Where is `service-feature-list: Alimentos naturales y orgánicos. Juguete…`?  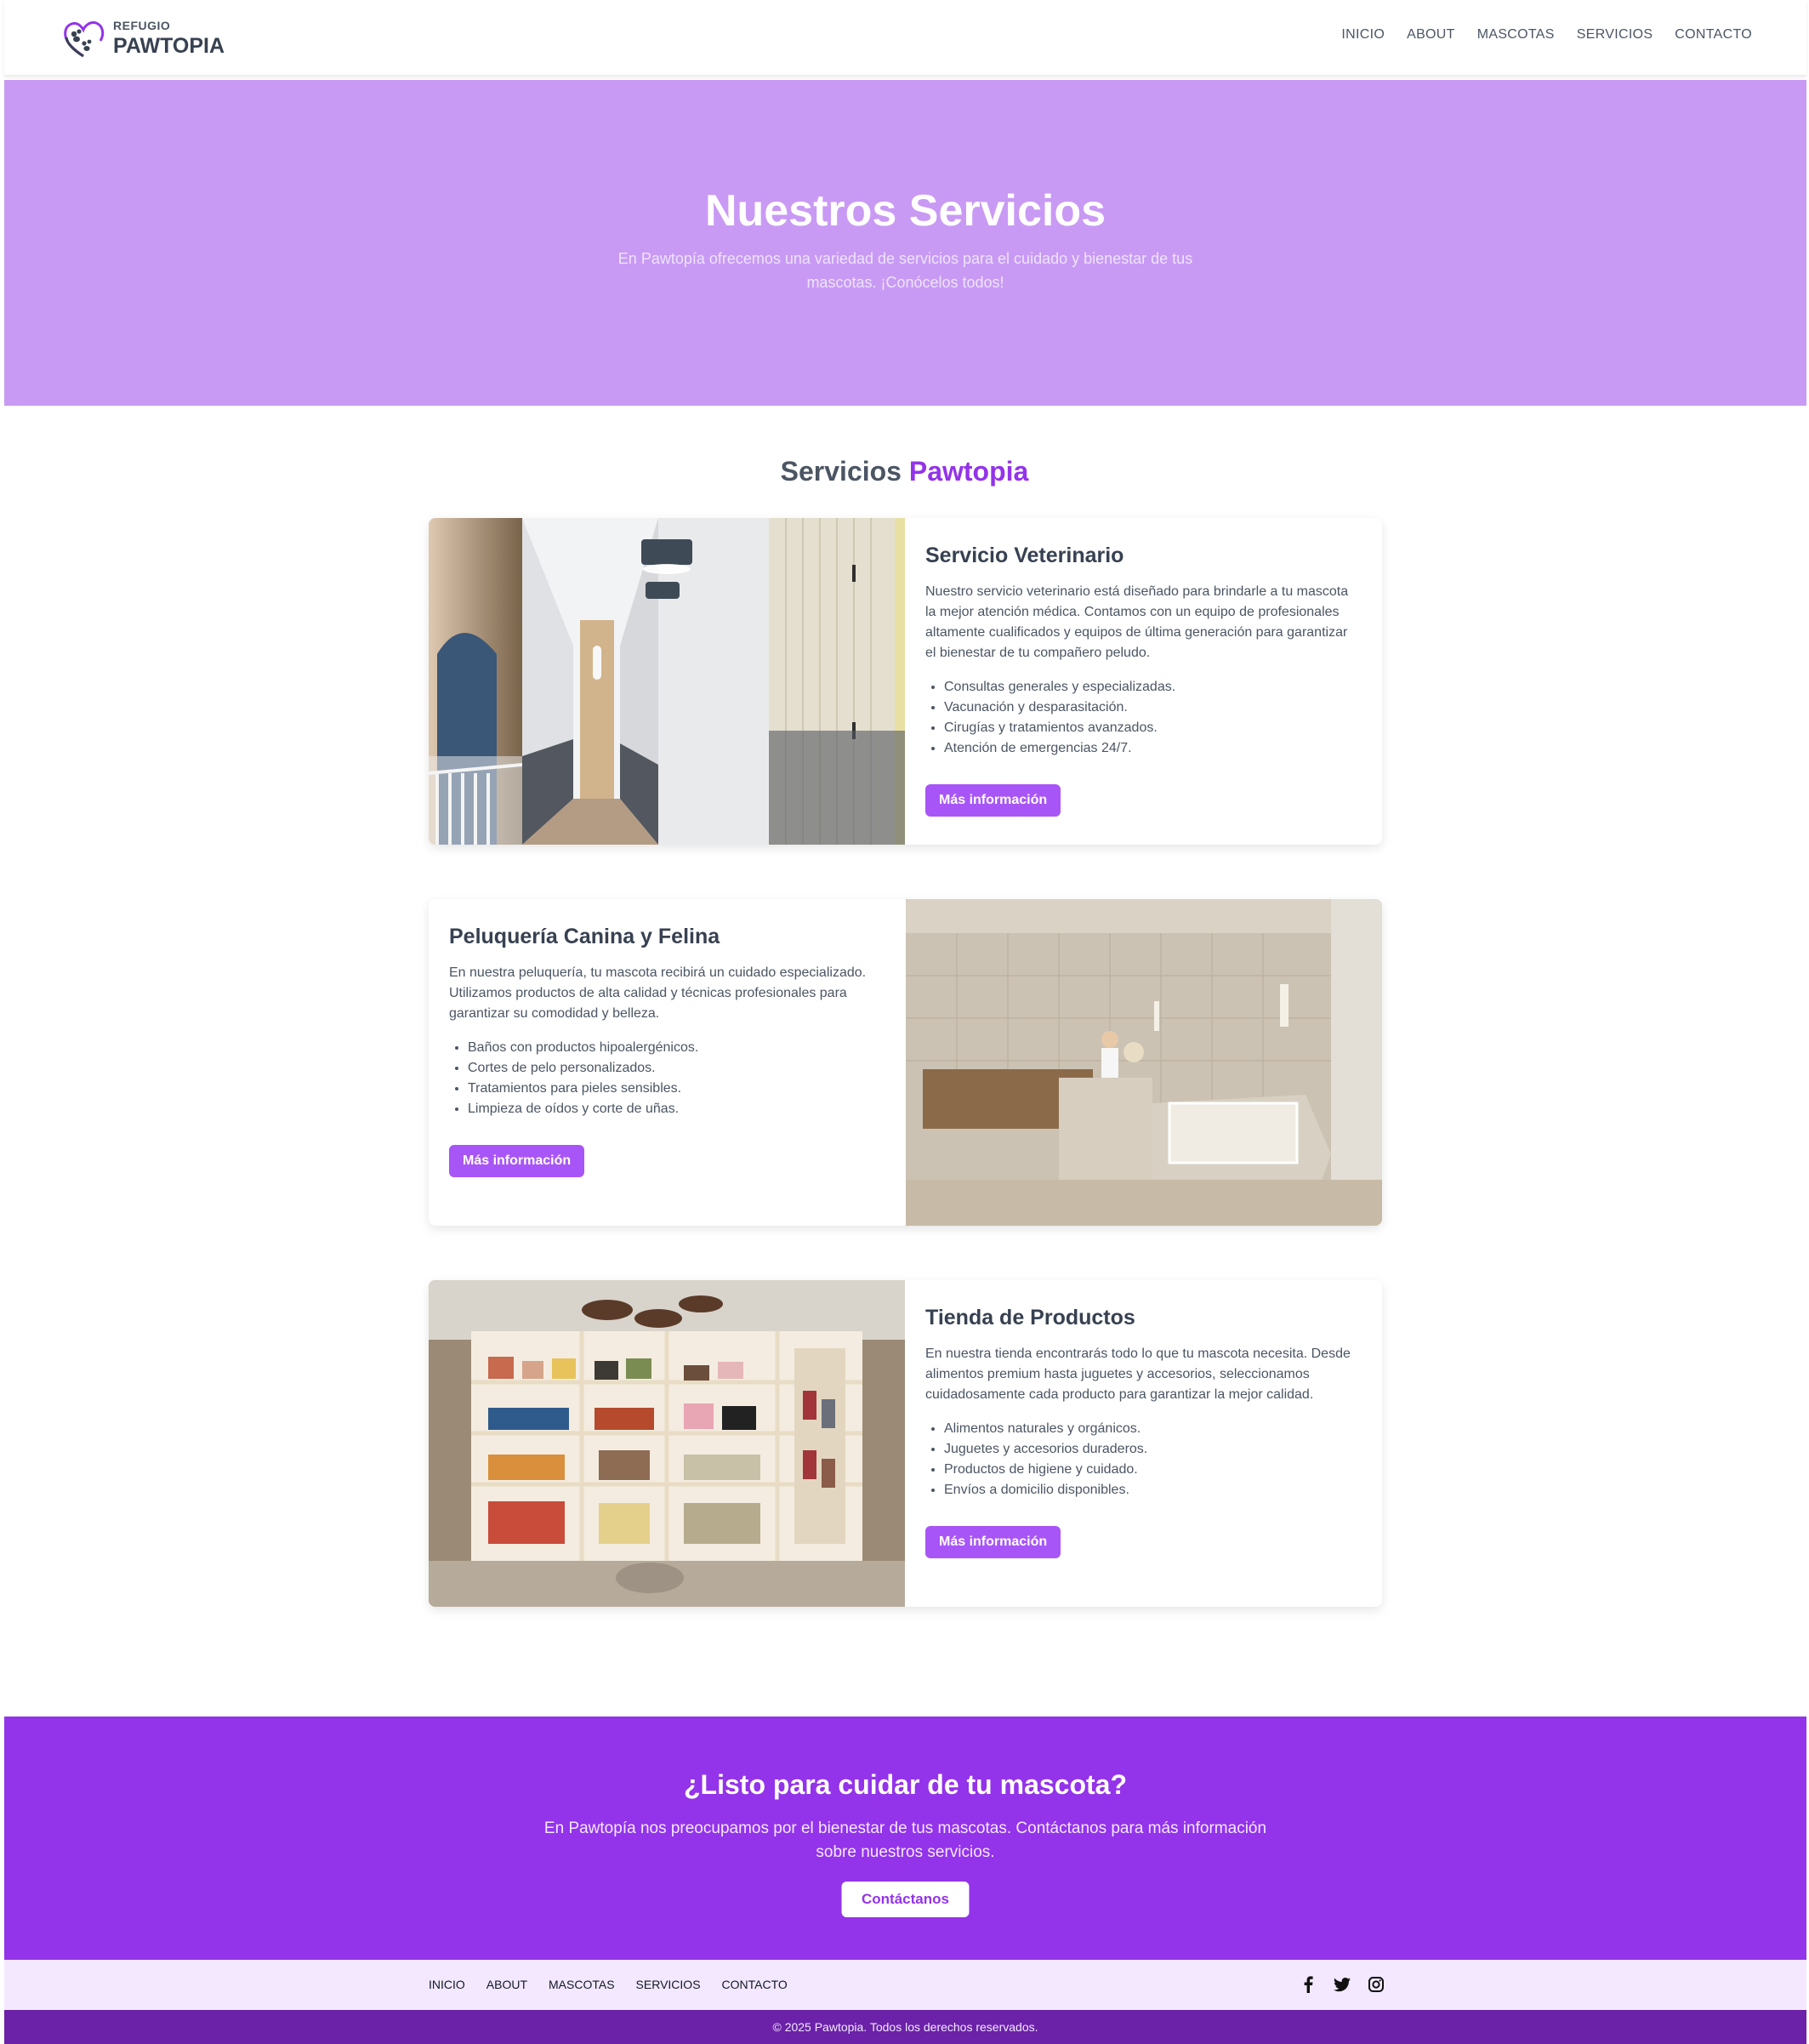 service-feature-list: Alimentos naturales y orgánicos. Juguete… is located at coordinates (1144, 1459).